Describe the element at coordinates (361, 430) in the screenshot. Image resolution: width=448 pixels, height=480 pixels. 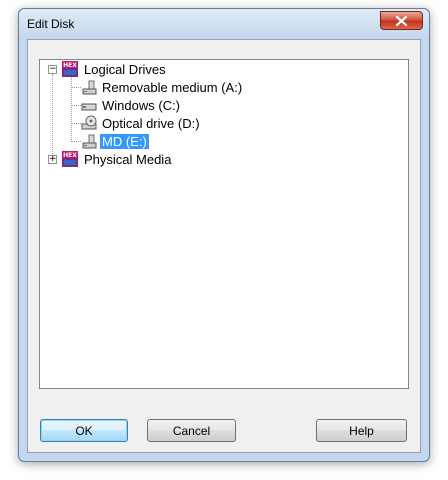
I see `help-button: Help` at that location.